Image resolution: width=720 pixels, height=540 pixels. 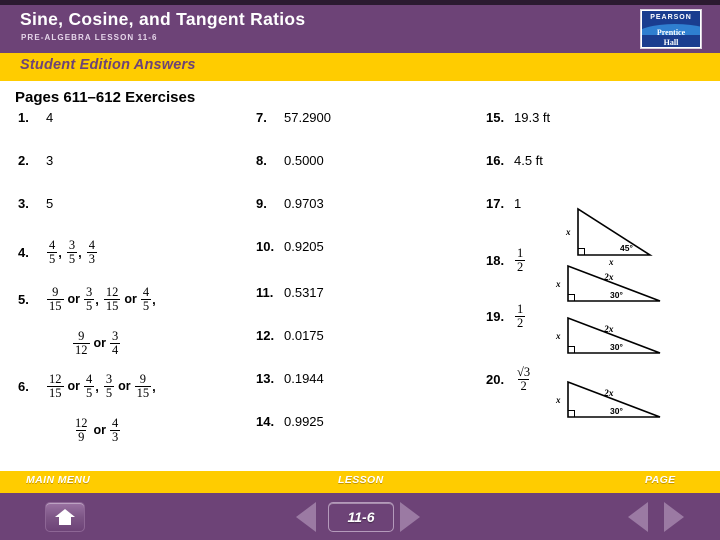 I want to click on exercises-heading: Pages 611–612 Exercises, so click(x=105, y=97).